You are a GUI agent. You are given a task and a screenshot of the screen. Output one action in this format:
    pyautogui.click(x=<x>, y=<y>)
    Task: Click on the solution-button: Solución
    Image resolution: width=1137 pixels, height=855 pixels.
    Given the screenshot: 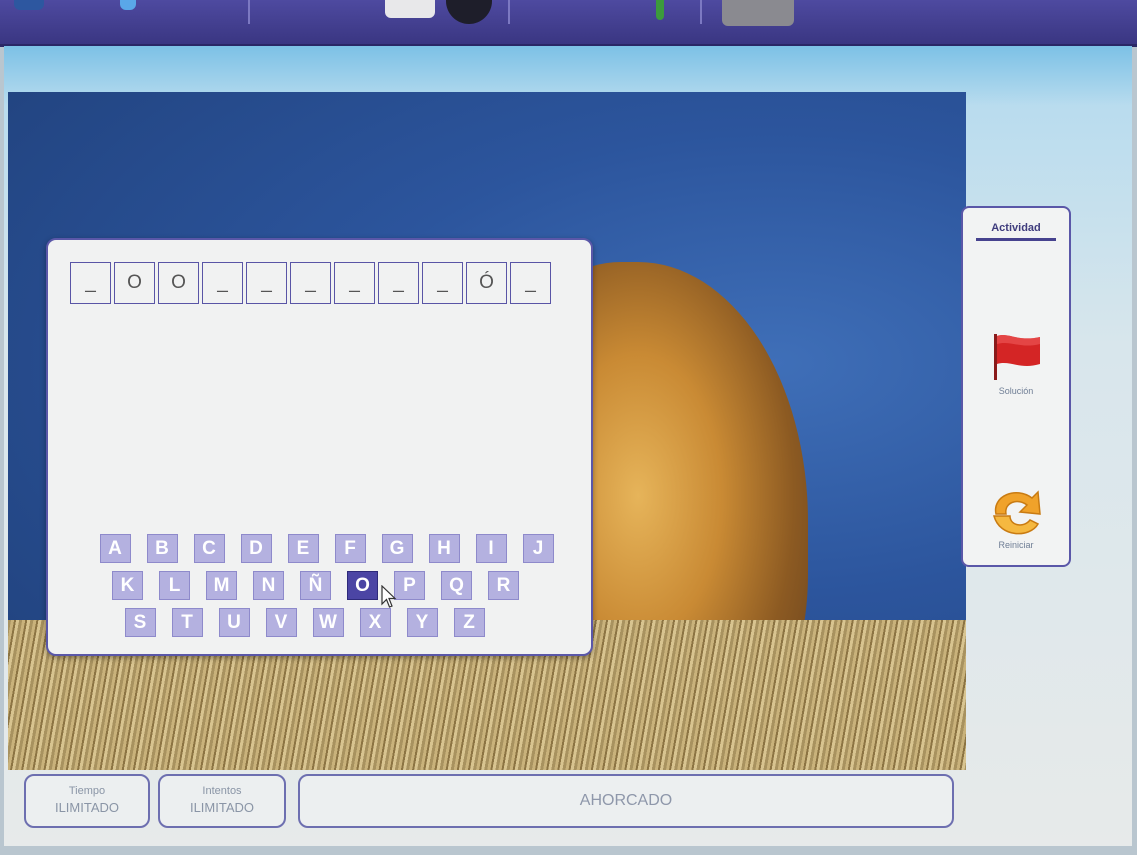 What is the action you would take?
    pyautogui.click(x=1016, y=364)
    